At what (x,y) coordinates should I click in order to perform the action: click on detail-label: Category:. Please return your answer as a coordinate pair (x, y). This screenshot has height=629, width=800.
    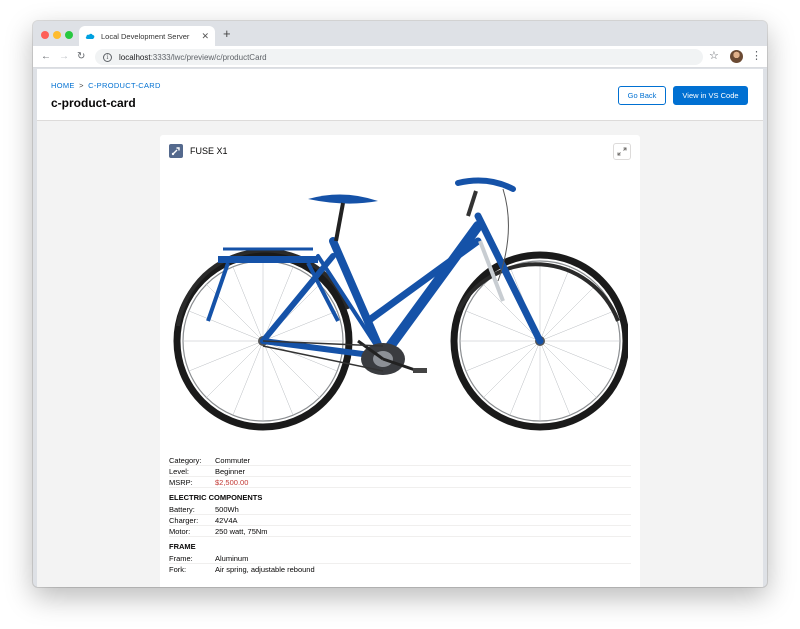
    Looking at the image, I should click on (185, 460).